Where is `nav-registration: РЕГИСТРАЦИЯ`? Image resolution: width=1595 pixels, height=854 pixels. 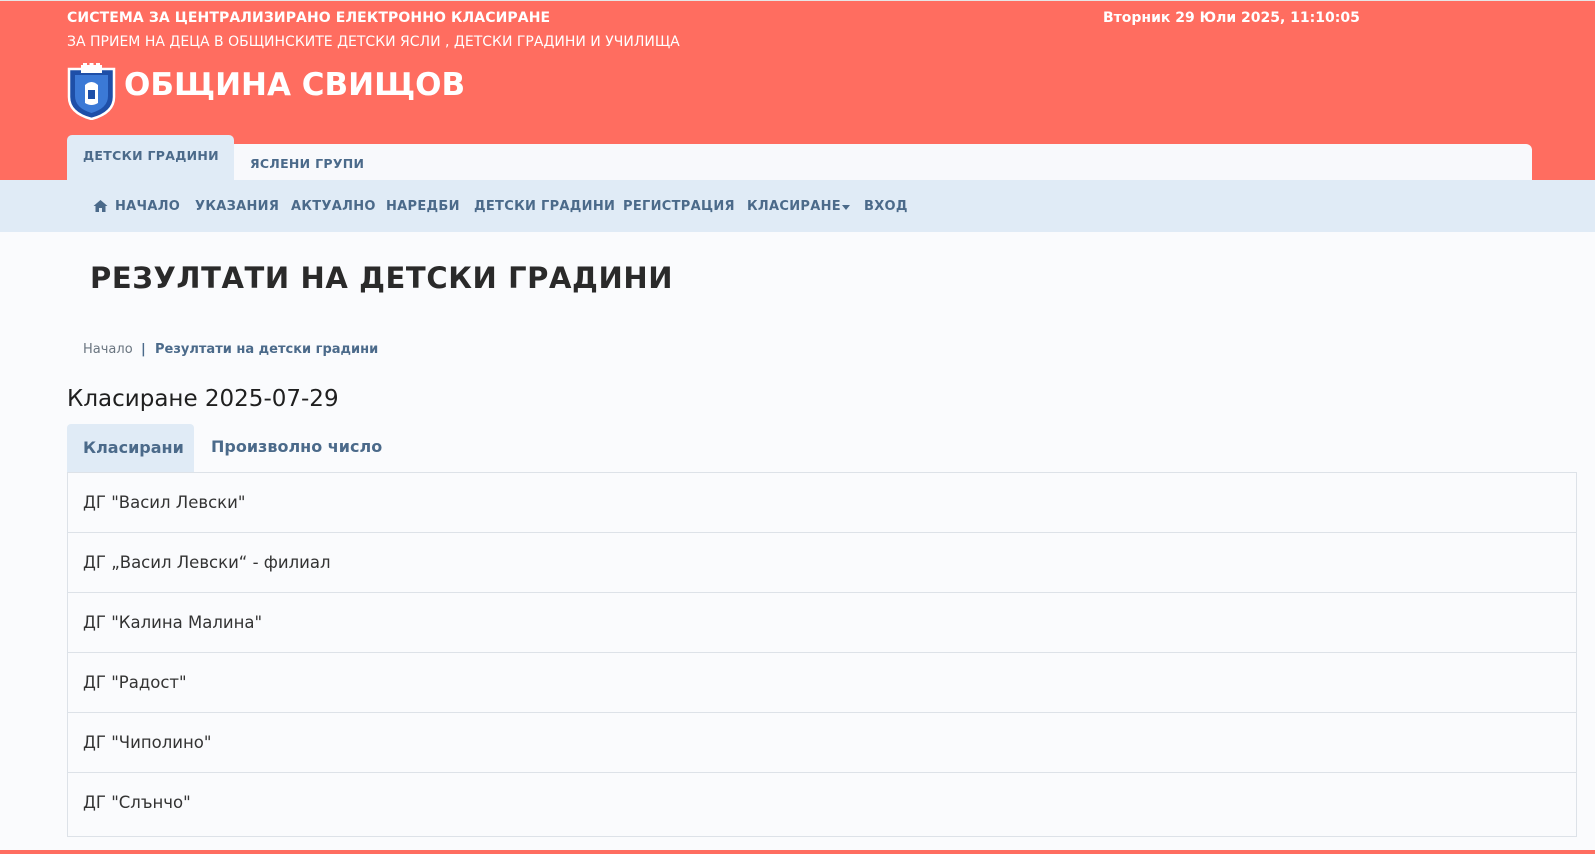
nav-registration: РЕГИСТРАЦИЯ is located at coordinates (679, 206).